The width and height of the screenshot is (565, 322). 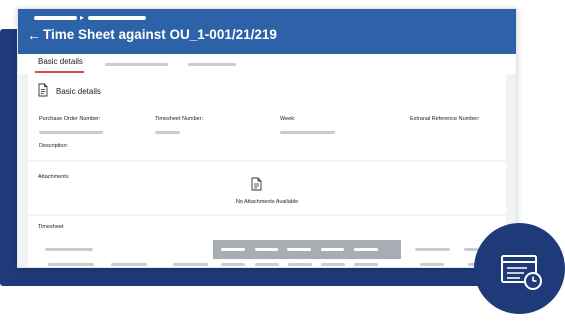 What do you see at coordinates (288, 119) in the screenshot?
I see `week-label: Week:` at bounding box center [288, 119].